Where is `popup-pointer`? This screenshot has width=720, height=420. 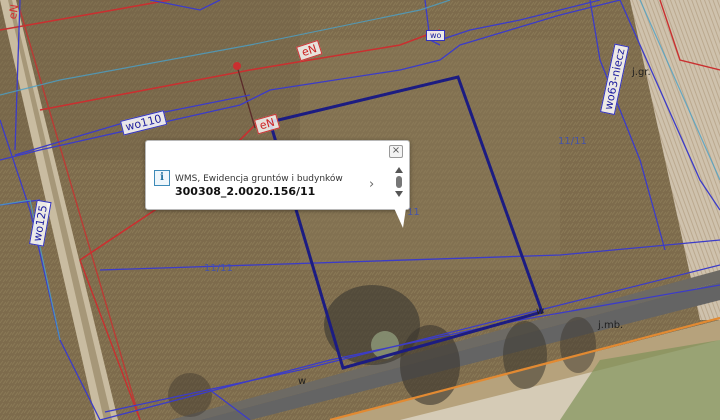 popup-pointer is located at coordinates (400, 218).